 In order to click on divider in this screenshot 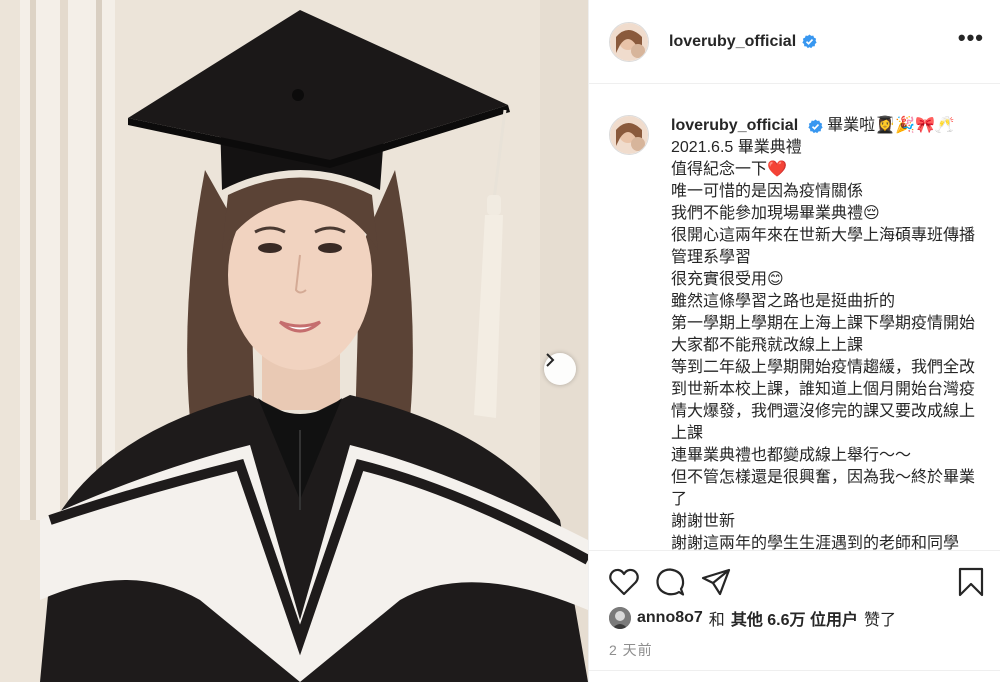, I will do `click(794, 670)`.